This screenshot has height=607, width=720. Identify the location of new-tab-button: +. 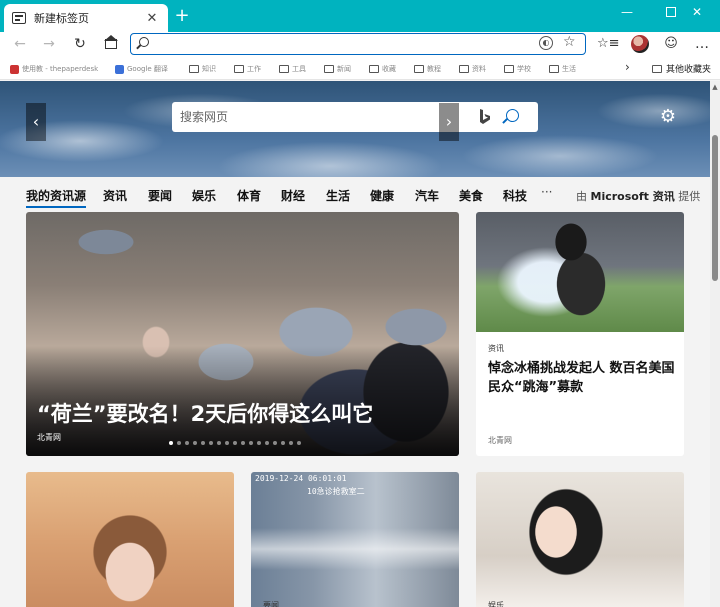
(182, 16).